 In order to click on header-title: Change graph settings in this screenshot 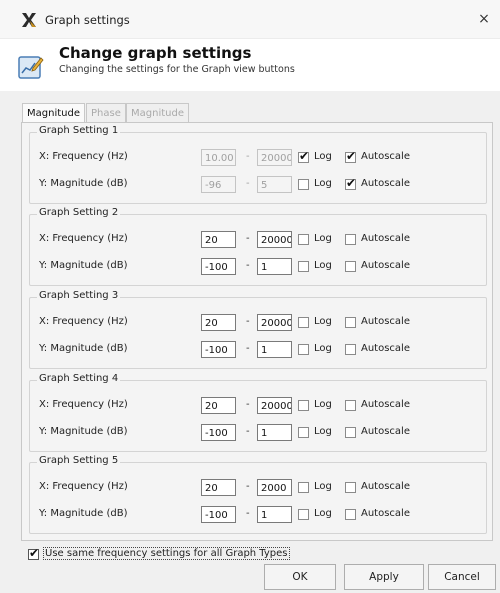, I will do `click(155, 53)`.